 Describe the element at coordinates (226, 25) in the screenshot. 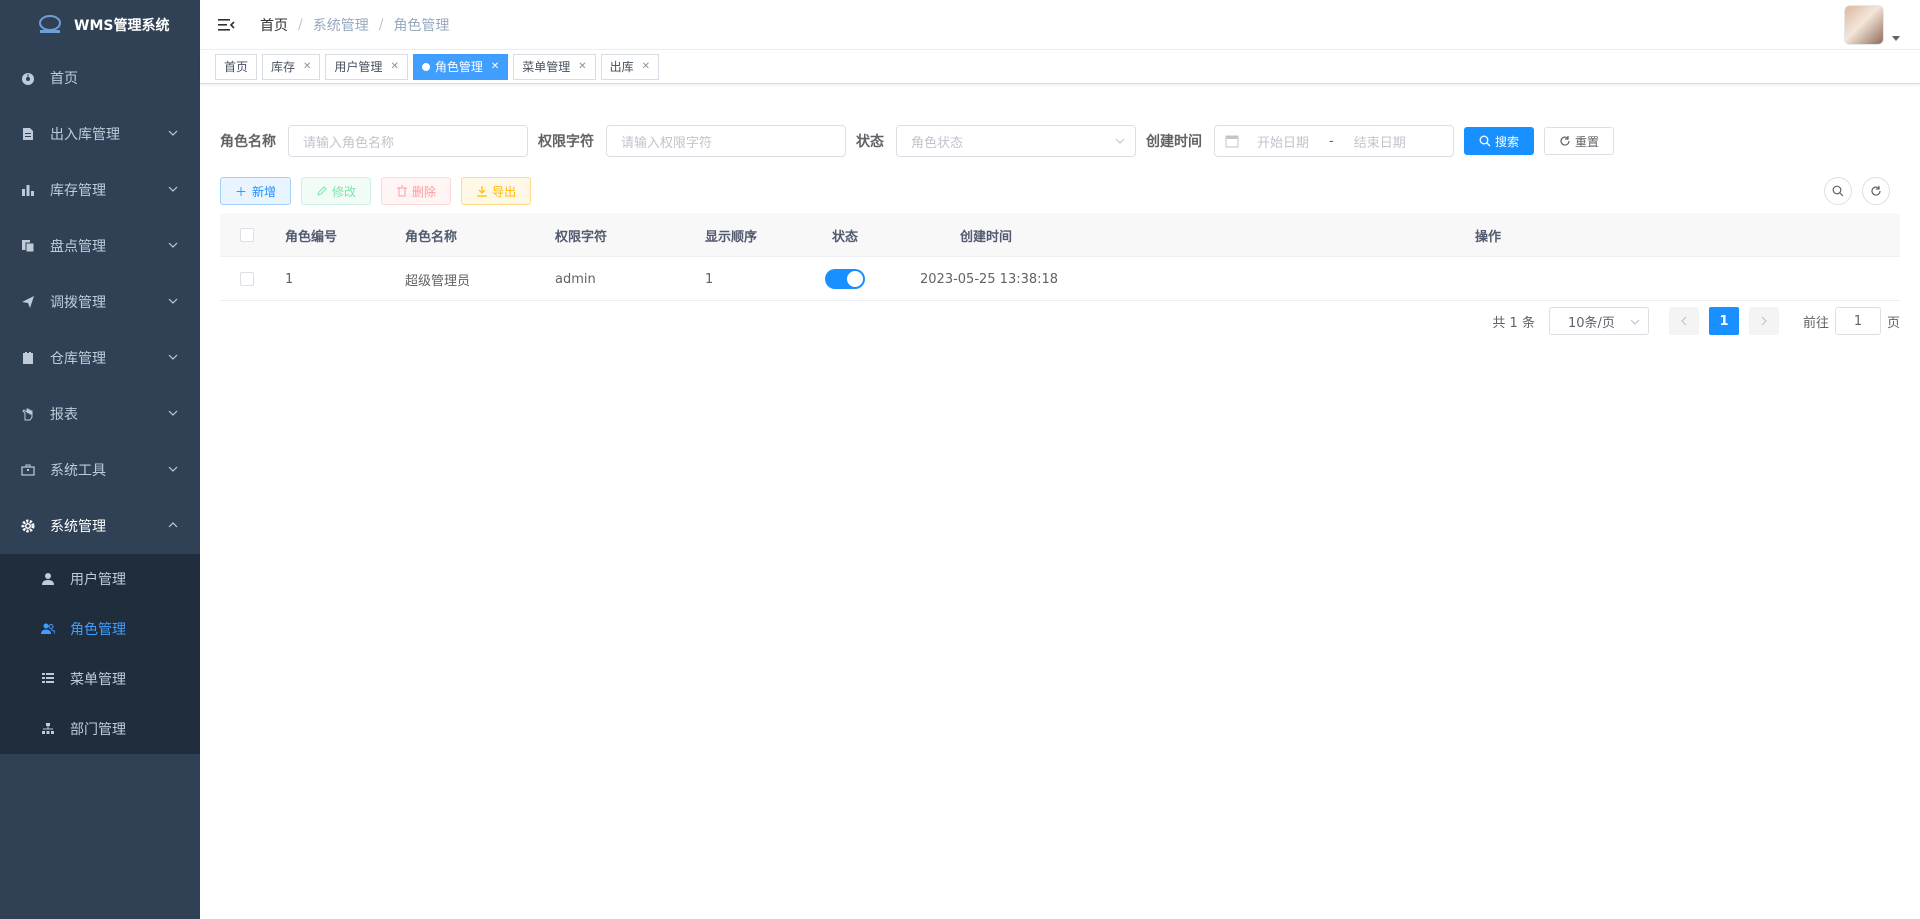

I see `hamburger-icon` at that location.